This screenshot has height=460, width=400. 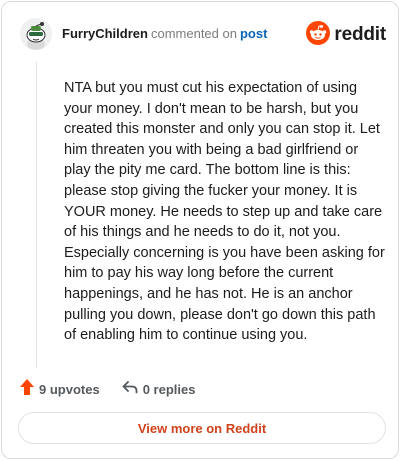 I want to click on upvote-button: 9 upvotes, so click(x=60, y=389).